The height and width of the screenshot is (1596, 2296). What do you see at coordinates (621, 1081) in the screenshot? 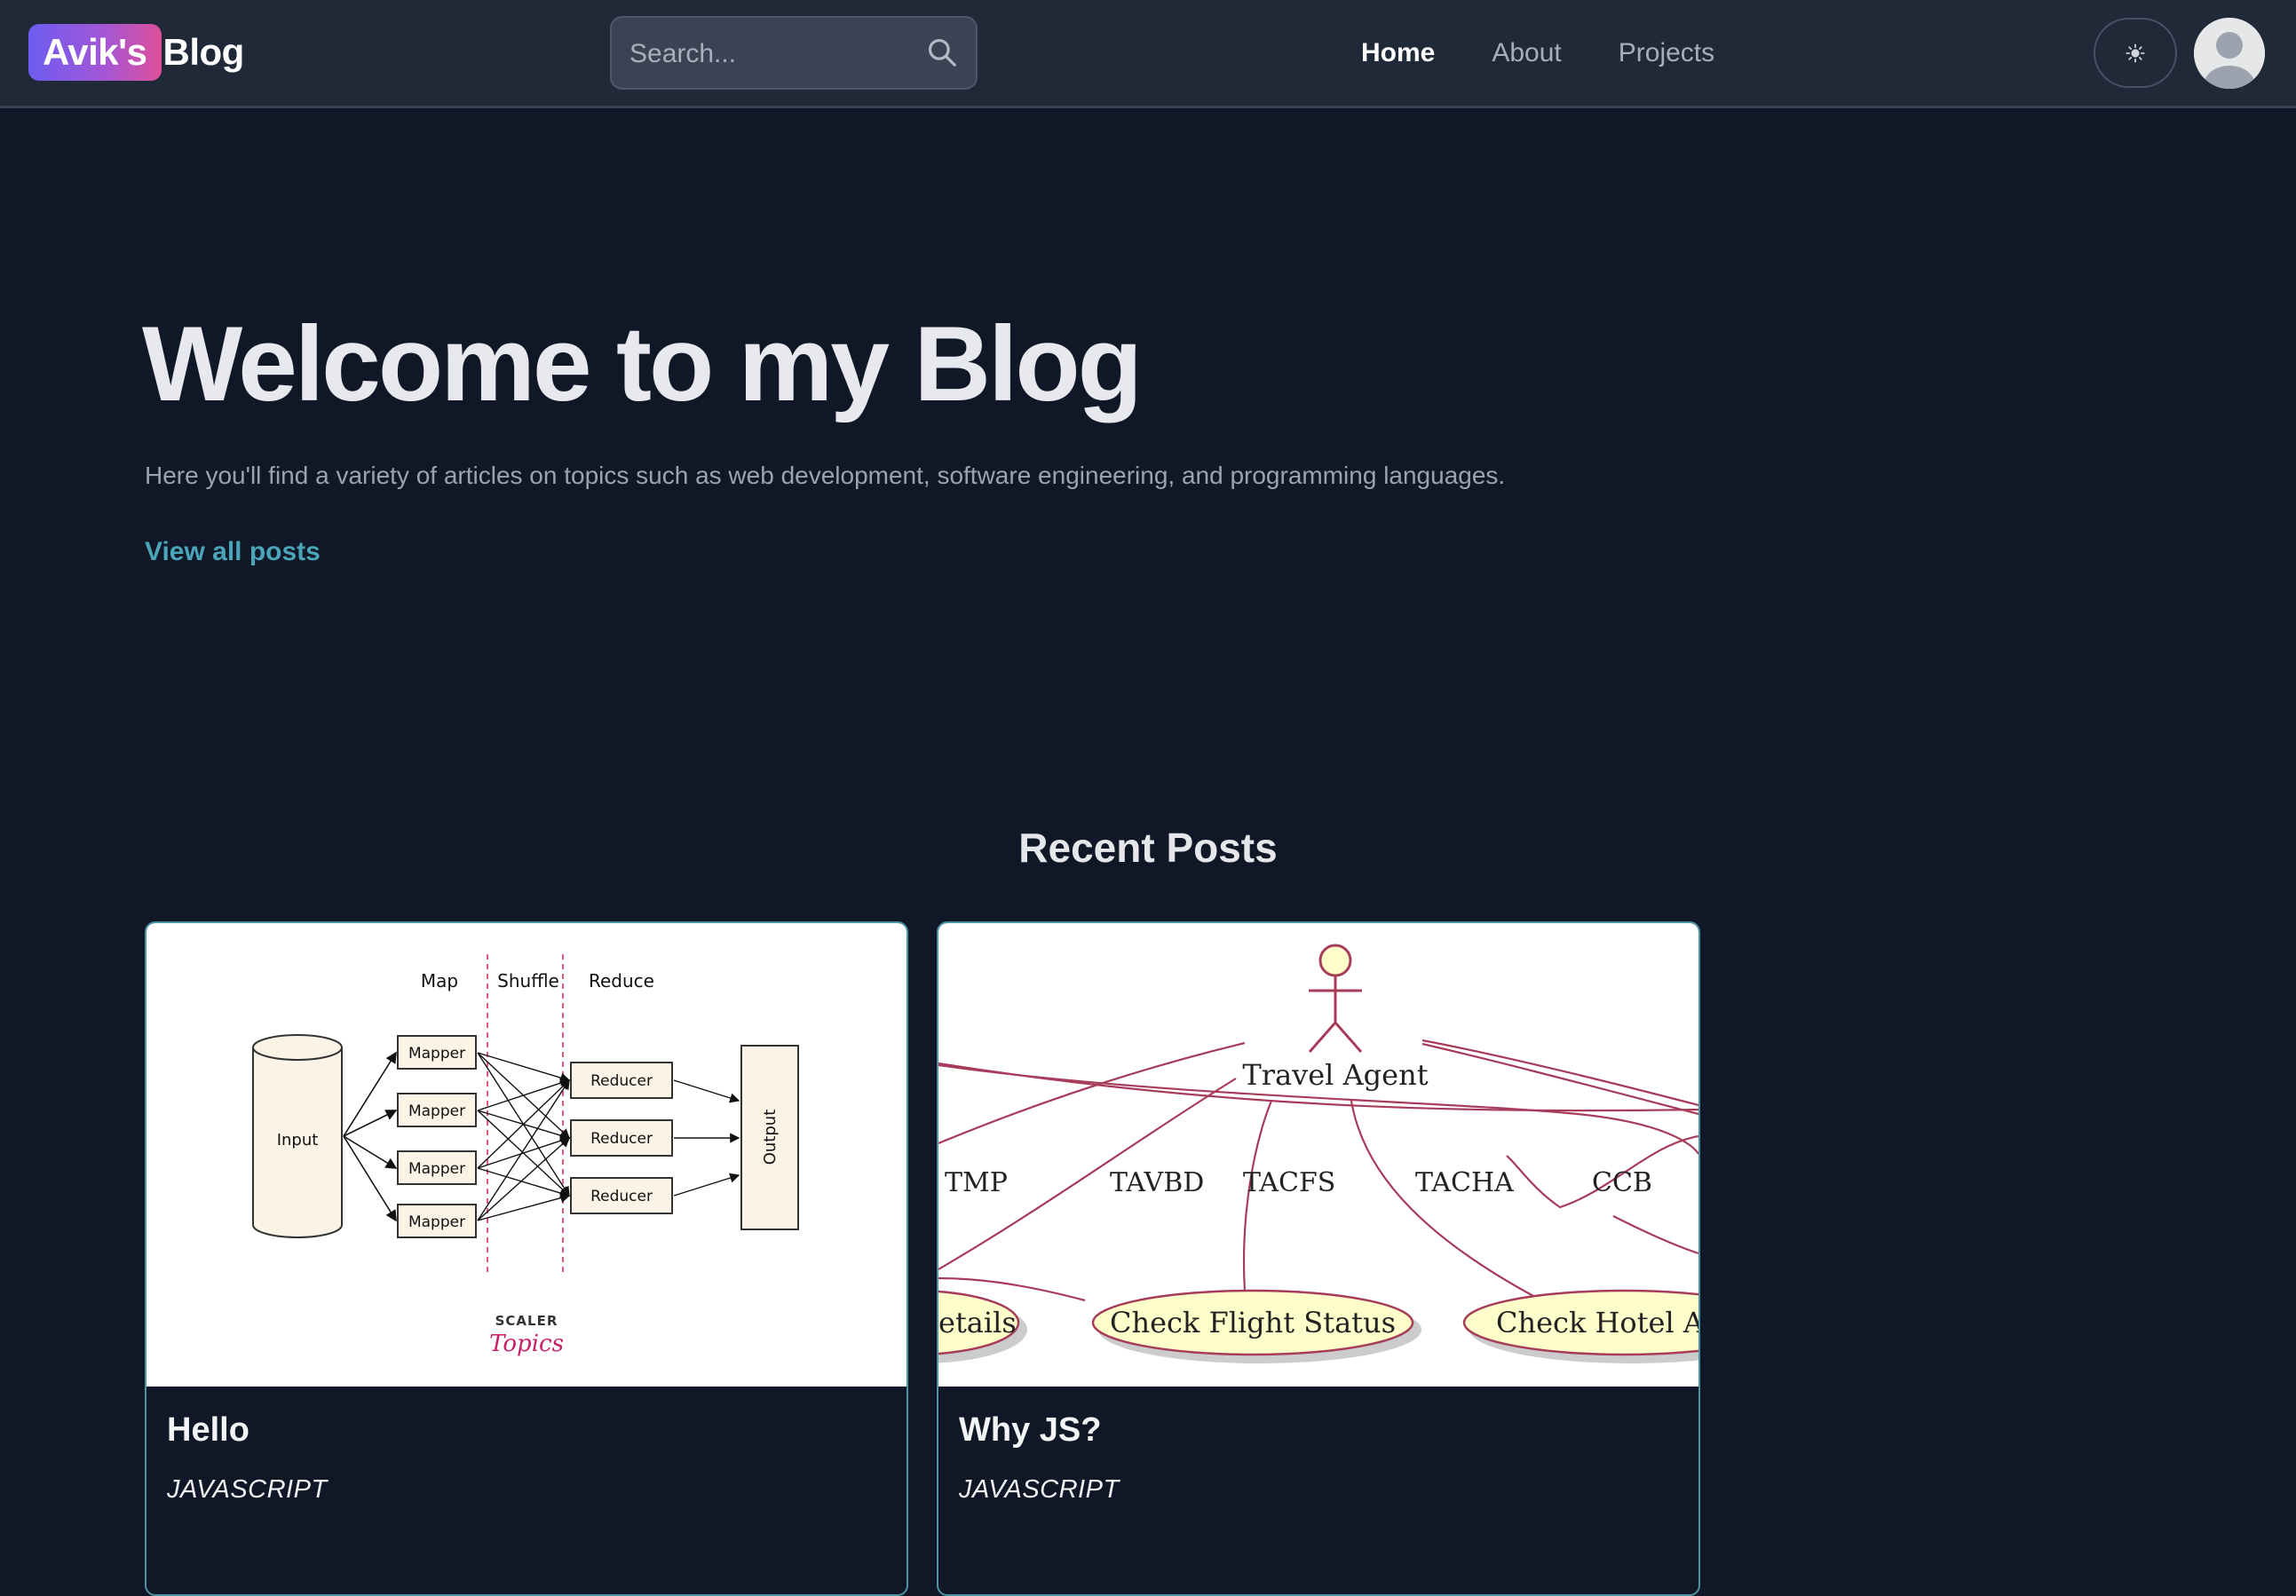
I see `reducer-1: Reducer` at bounding box center [621, 1081].